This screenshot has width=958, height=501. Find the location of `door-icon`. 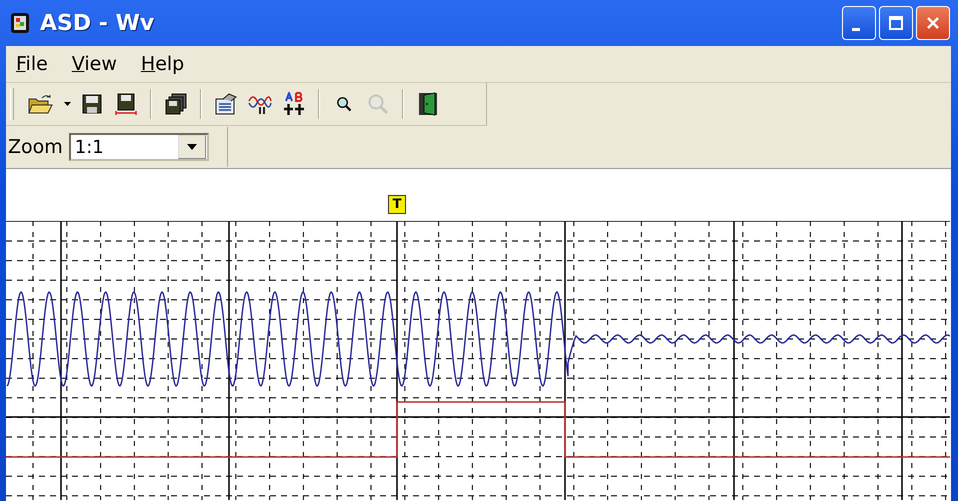

door-icon is located at coordinates (428, 104).